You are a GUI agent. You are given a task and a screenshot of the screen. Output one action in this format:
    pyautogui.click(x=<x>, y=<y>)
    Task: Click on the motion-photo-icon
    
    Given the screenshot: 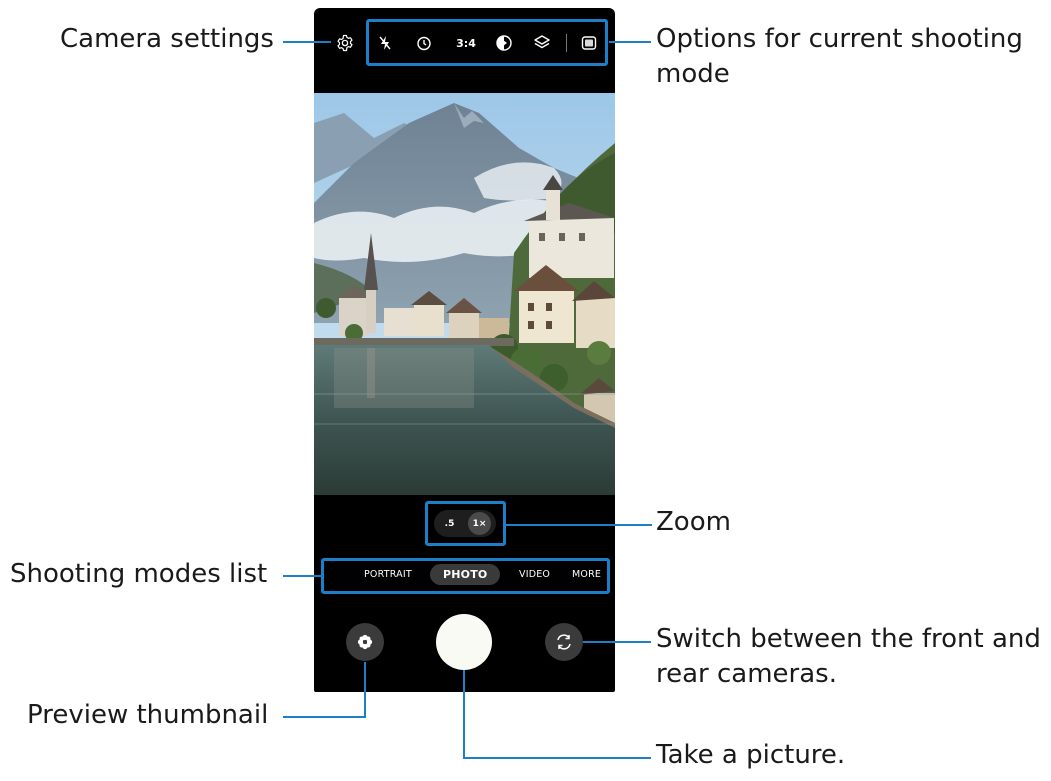 What is the action you would take?
    pyautogui.click(x=504, y=43)
    